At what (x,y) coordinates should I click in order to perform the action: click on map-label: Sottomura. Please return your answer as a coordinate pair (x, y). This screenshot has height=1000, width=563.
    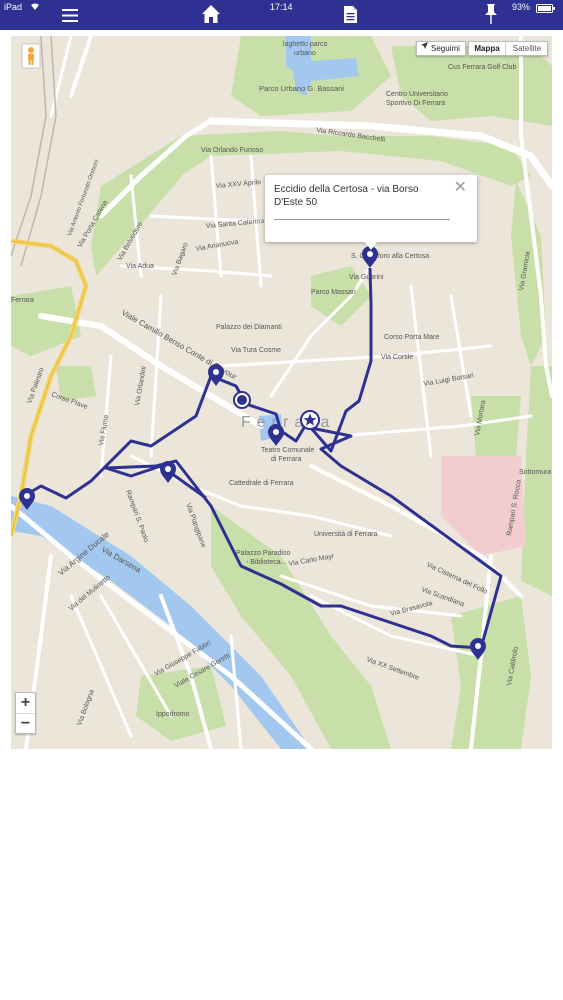
    Looking at the image, I should click on (535, 472).